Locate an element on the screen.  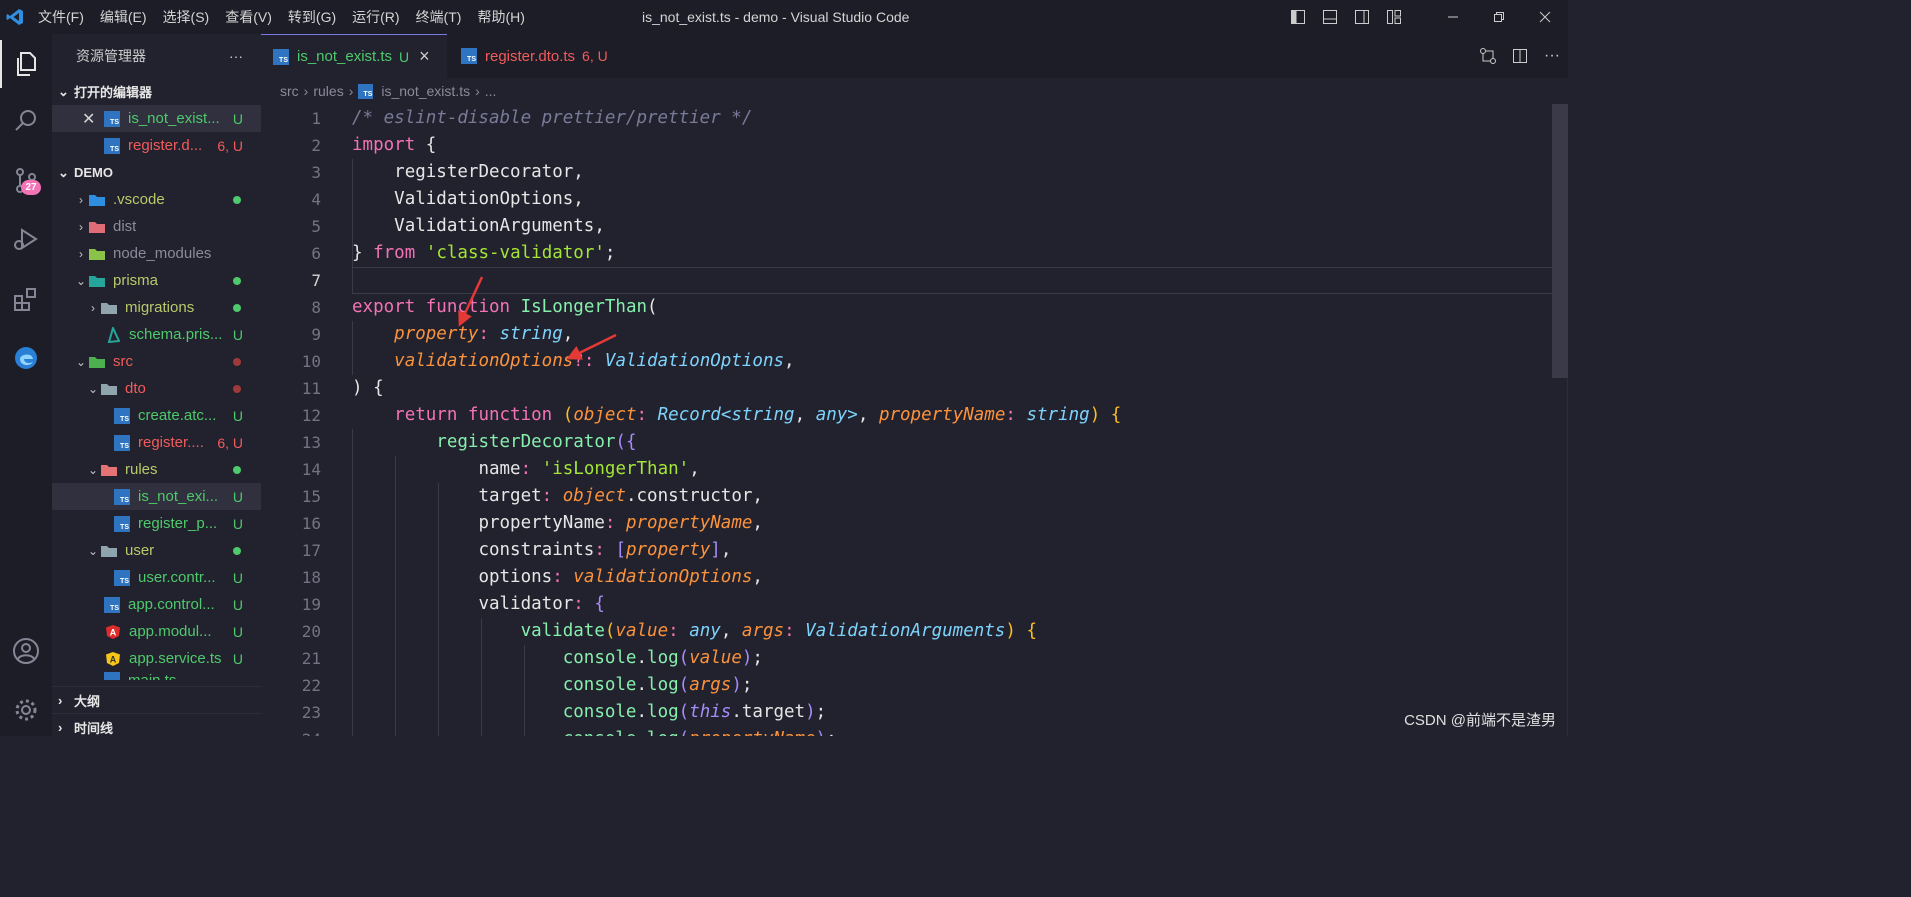
tree-file: TS register_p... U is located at coordinates (156, 523).